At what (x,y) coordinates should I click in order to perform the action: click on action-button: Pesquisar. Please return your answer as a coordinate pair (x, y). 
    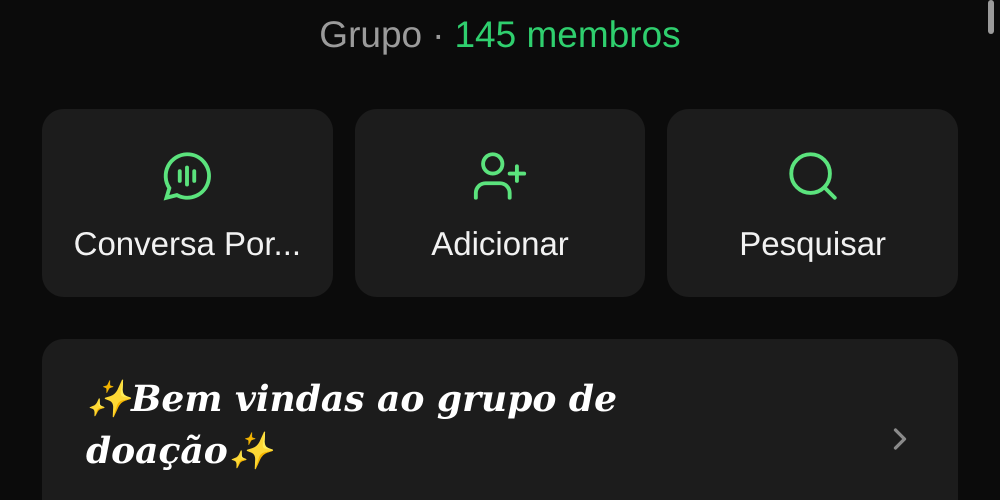
    Looking at the image, I should click on (812, 203).